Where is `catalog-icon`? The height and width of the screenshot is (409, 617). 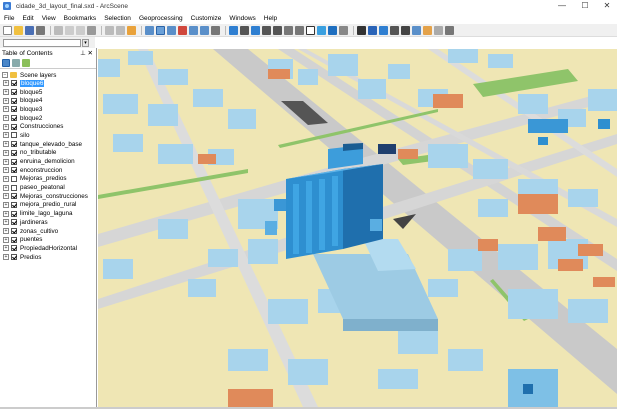
catalog-icon is located at coordinates (171, 30).